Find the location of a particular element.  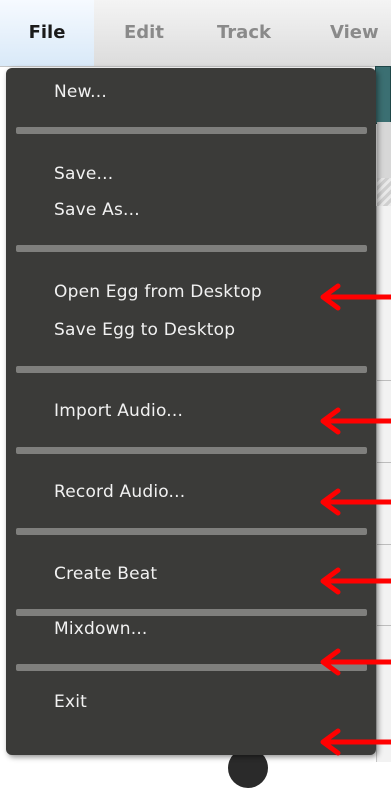

menu-file: File is located at coordinates (47, 33).